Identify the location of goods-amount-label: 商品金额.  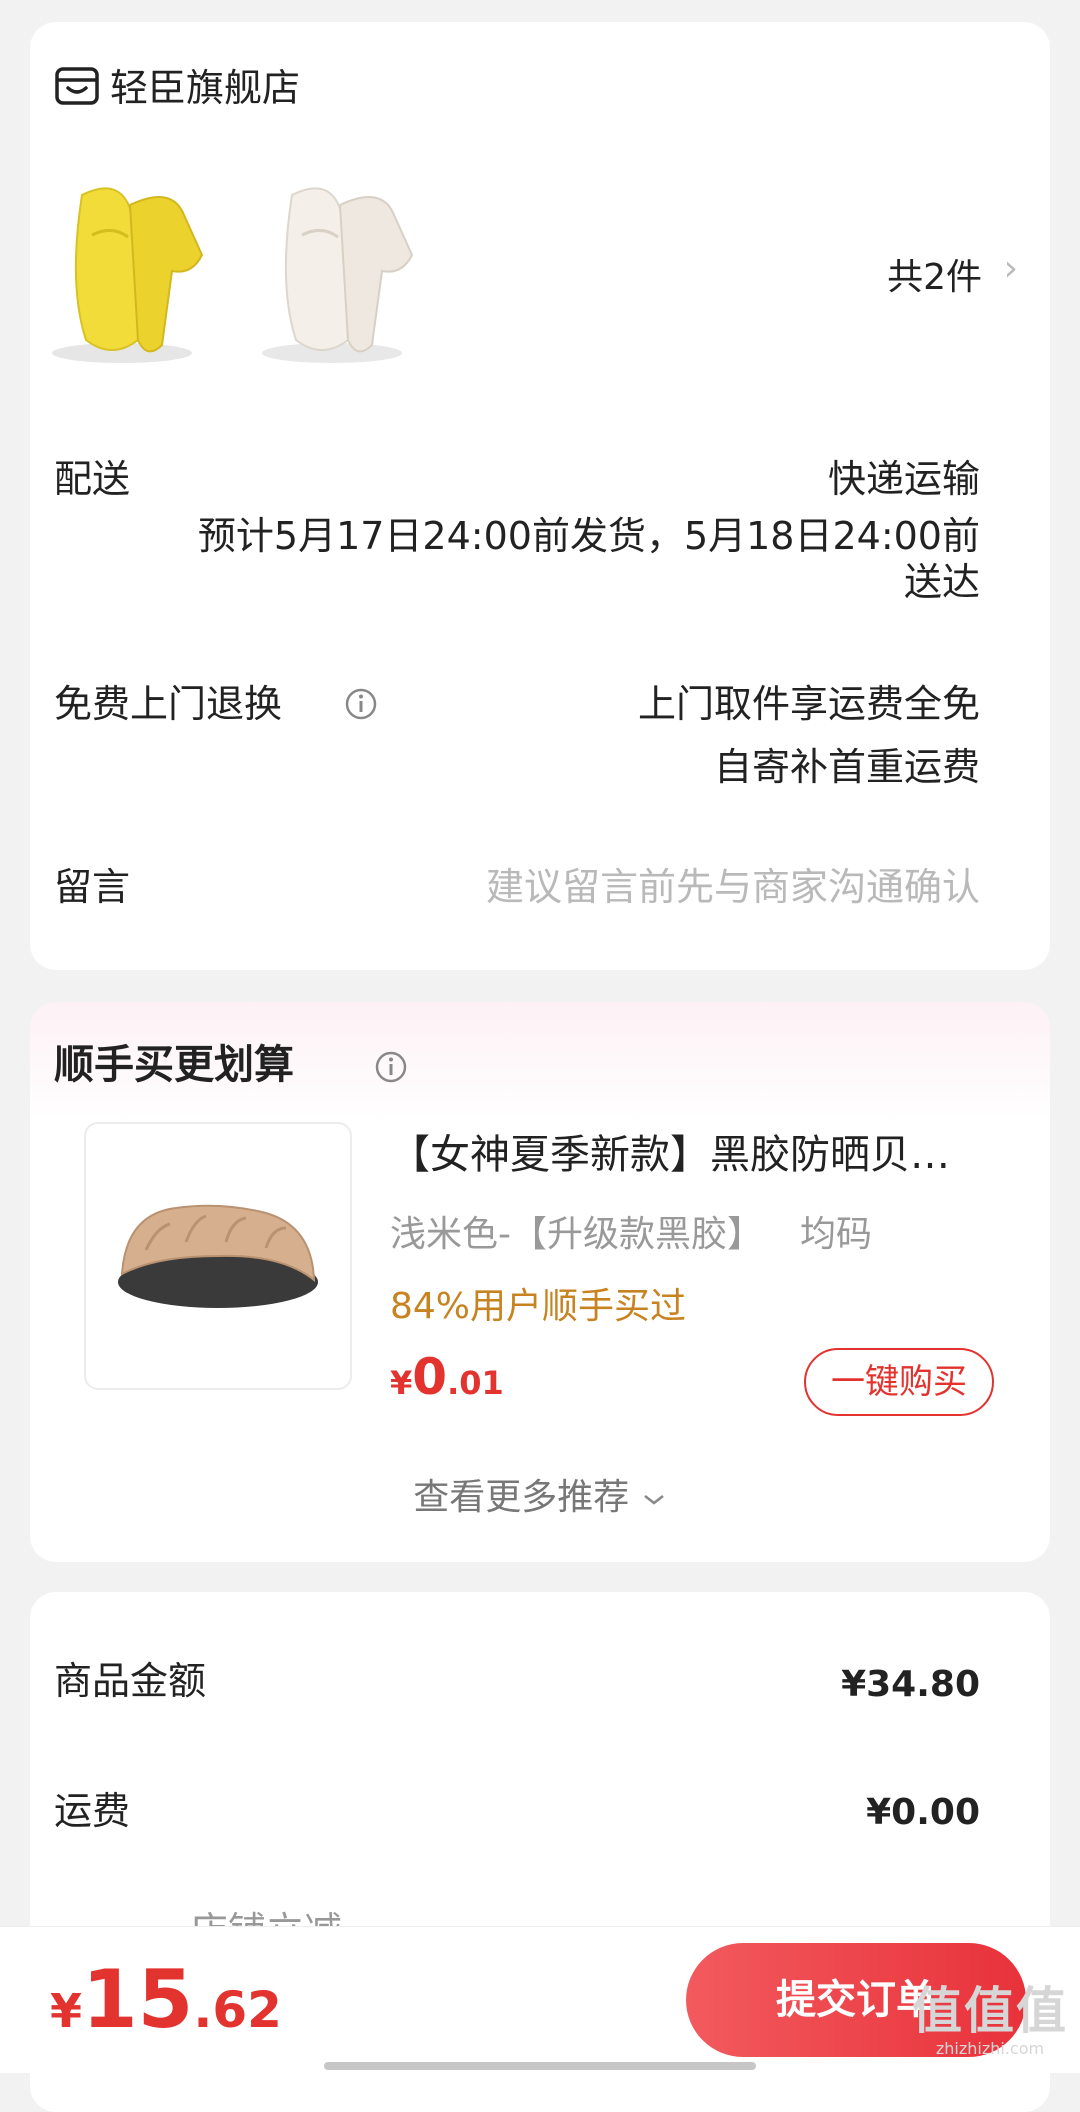
(130, 1681).